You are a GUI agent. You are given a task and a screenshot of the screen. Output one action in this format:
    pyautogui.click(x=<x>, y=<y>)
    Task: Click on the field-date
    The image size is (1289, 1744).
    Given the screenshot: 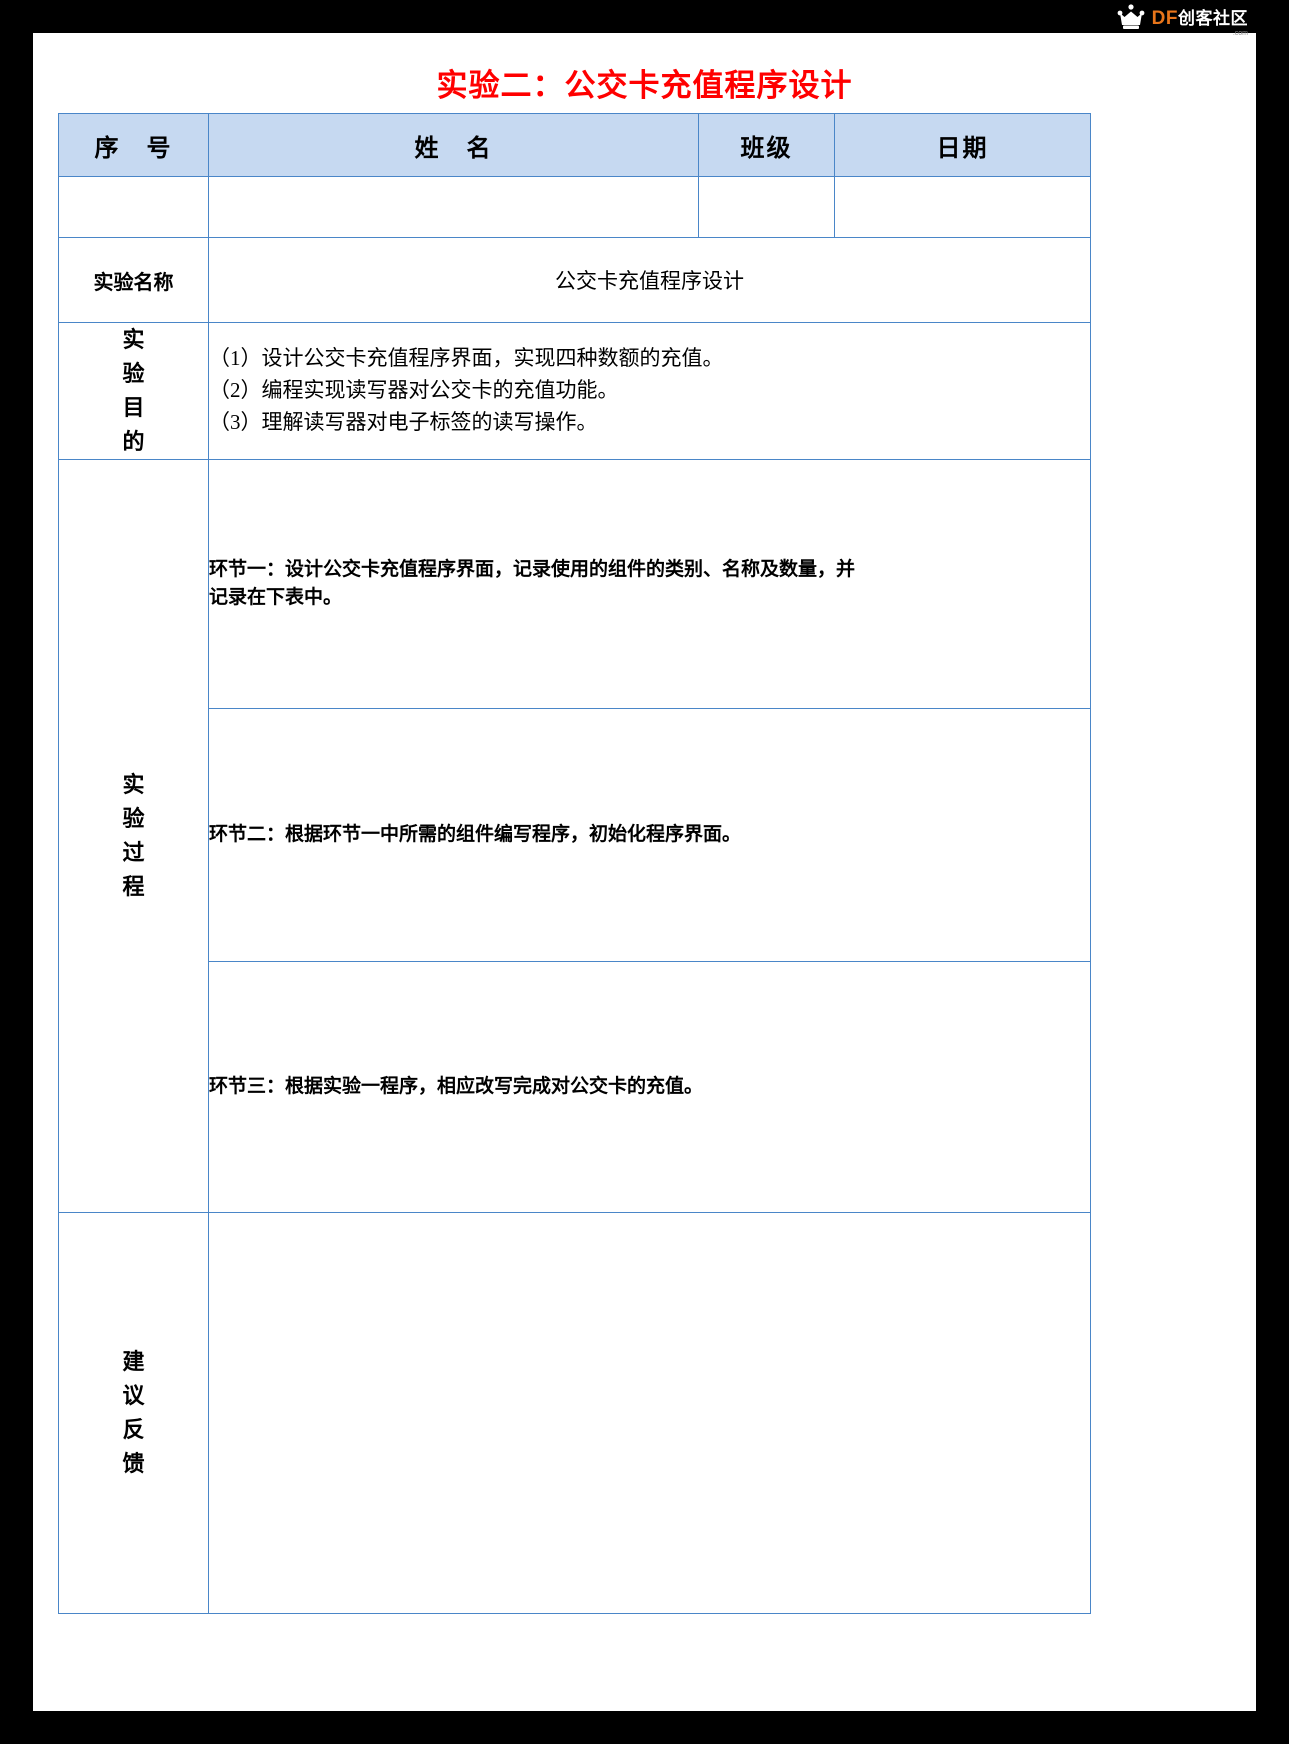 What is the action you would take?
    pyautogui.click(x=962, y=207)
    